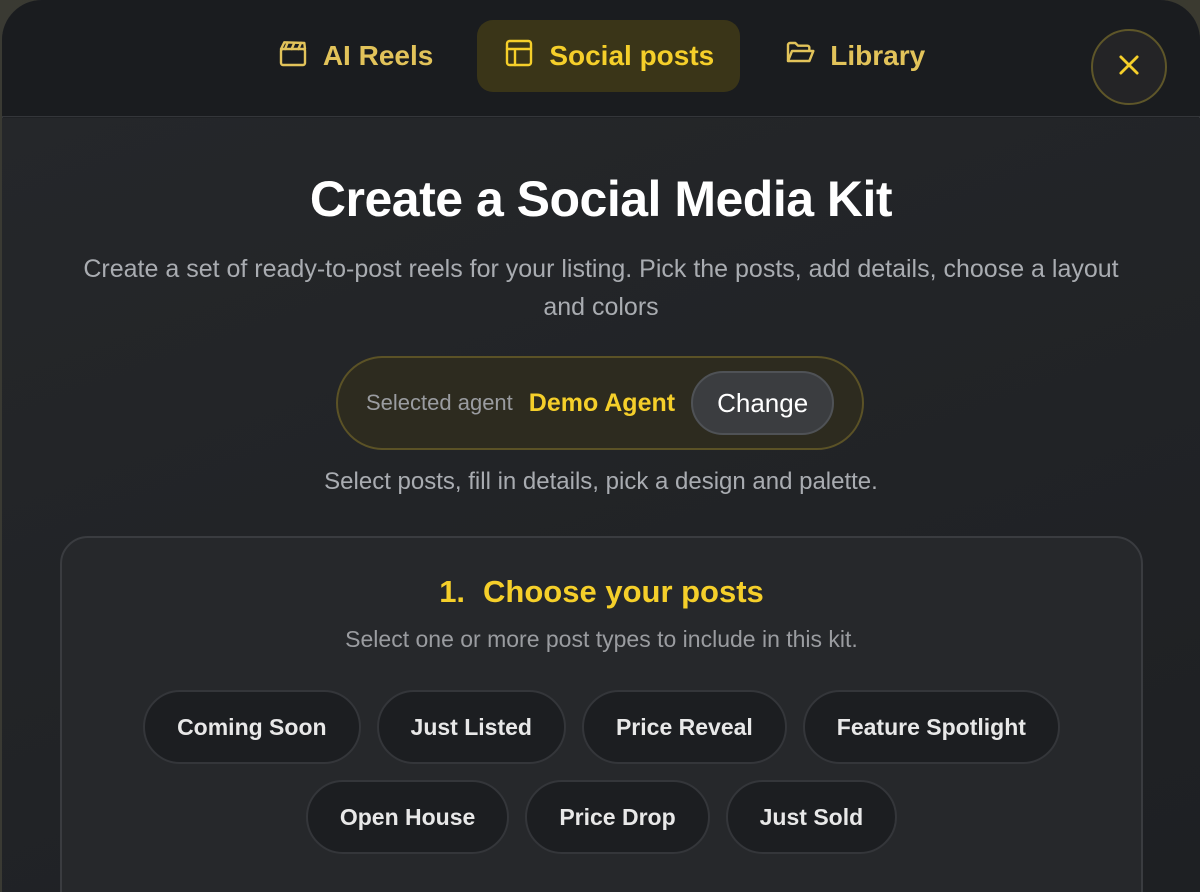 The width and height of the screenshot is (1200, 892). I want to click on close-icon, so click(1129, 67).